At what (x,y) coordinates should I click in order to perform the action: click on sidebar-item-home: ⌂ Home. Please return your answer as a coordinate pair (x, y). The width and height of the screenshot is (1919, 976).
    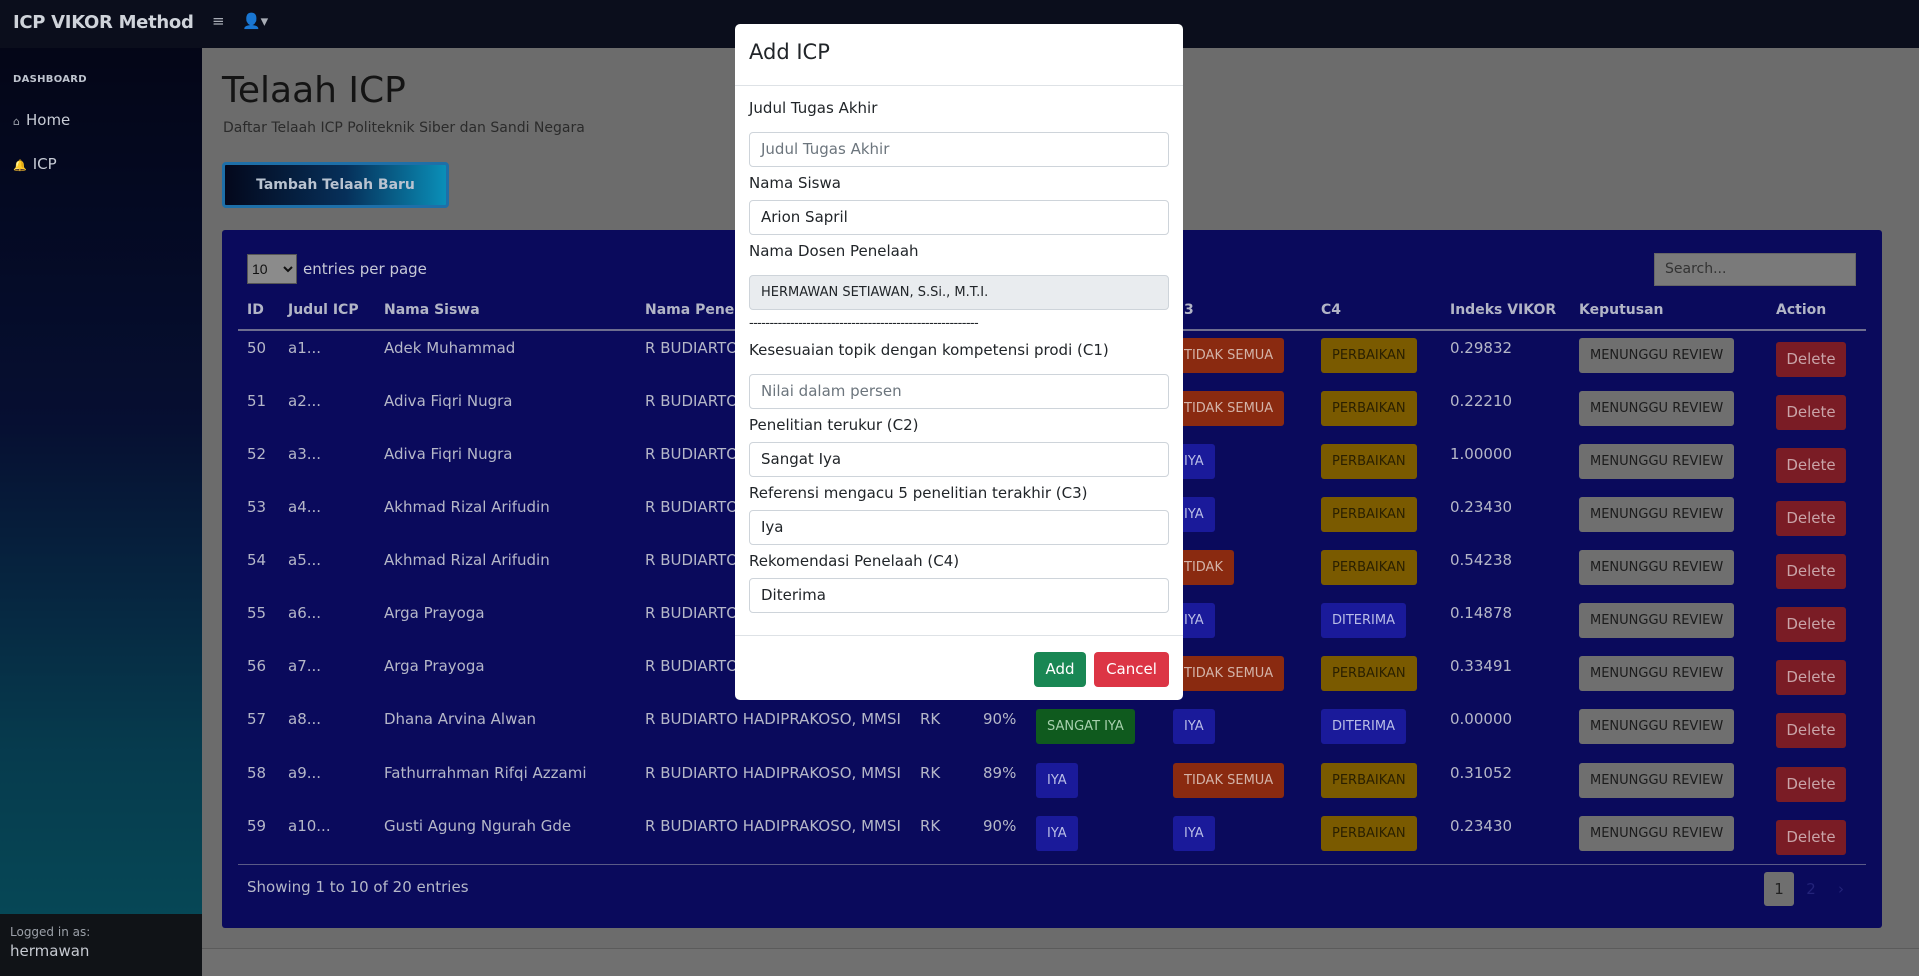
    Looking at the image, I should click on (41, 120).